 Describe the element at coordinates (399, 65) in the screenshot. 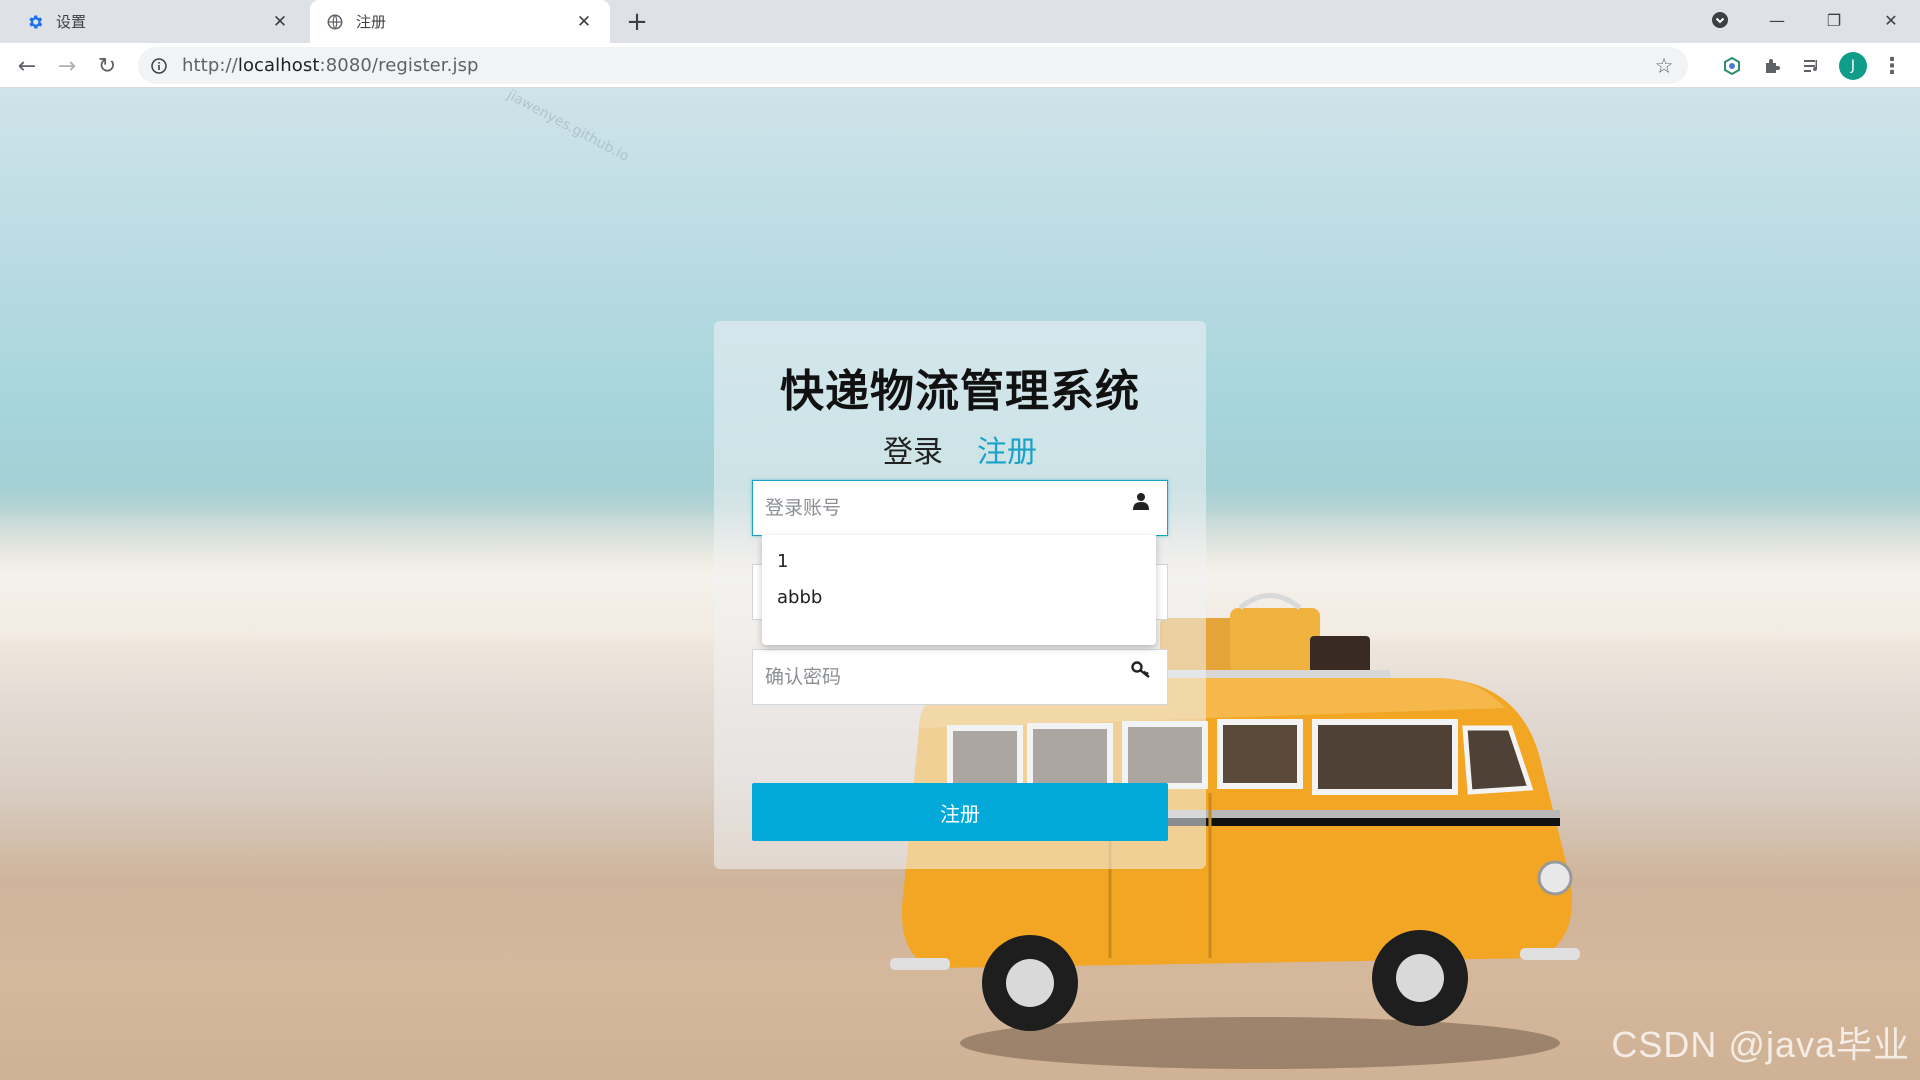

I see `url-path: :8080/register.jsp` at that location.